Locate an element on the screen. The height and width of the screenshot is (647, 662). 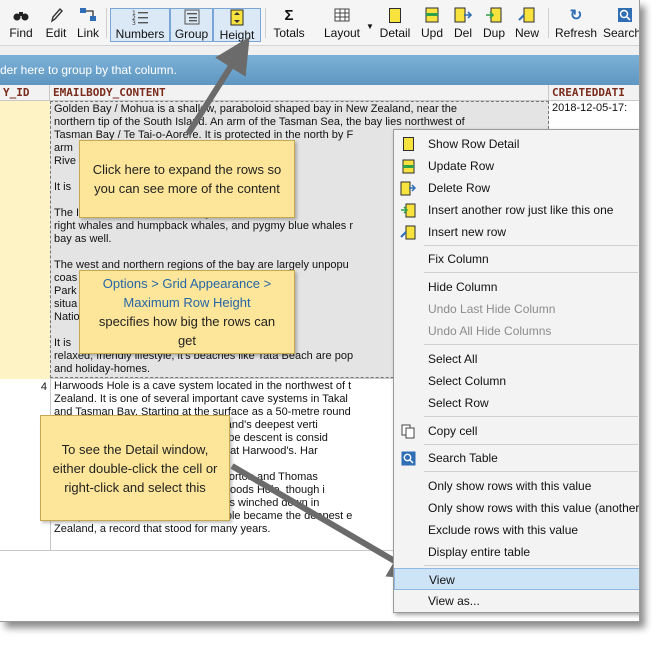
menu-label: Only show rows with this value (another is located at coordinates (534, 508).